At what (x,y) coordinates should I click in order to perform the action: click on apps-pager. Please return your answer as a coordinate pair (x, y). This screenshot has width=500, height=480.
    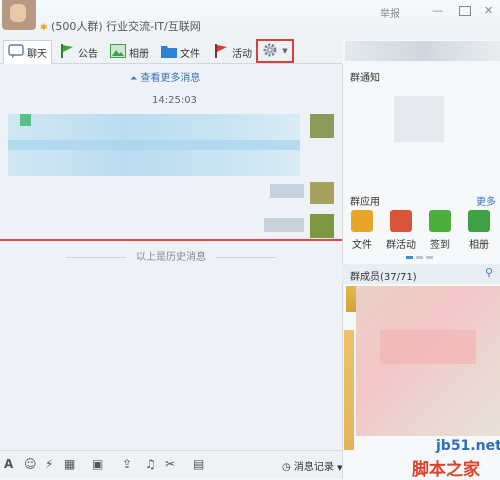
    Looking at the image, I should click on (419, 257).